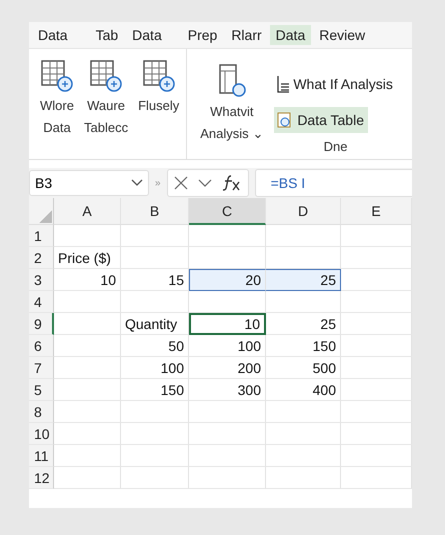 This screenshot has height=535, width=445. I want to click on formula-field: =BS I, so click(333, 183).